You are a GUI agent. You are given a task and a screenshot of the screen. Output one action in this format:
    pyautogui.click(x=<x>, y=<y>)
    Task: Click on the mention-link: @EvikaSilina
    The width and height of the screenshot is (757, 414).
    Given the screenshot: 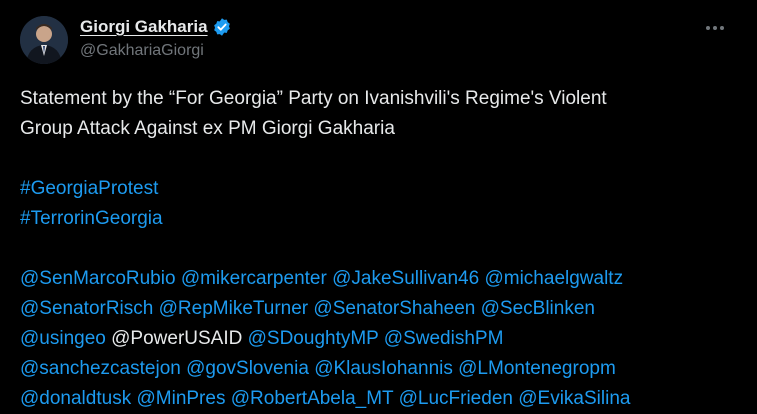 What is the action you would take?
    pyautogui.click(x=574, y=398)
    